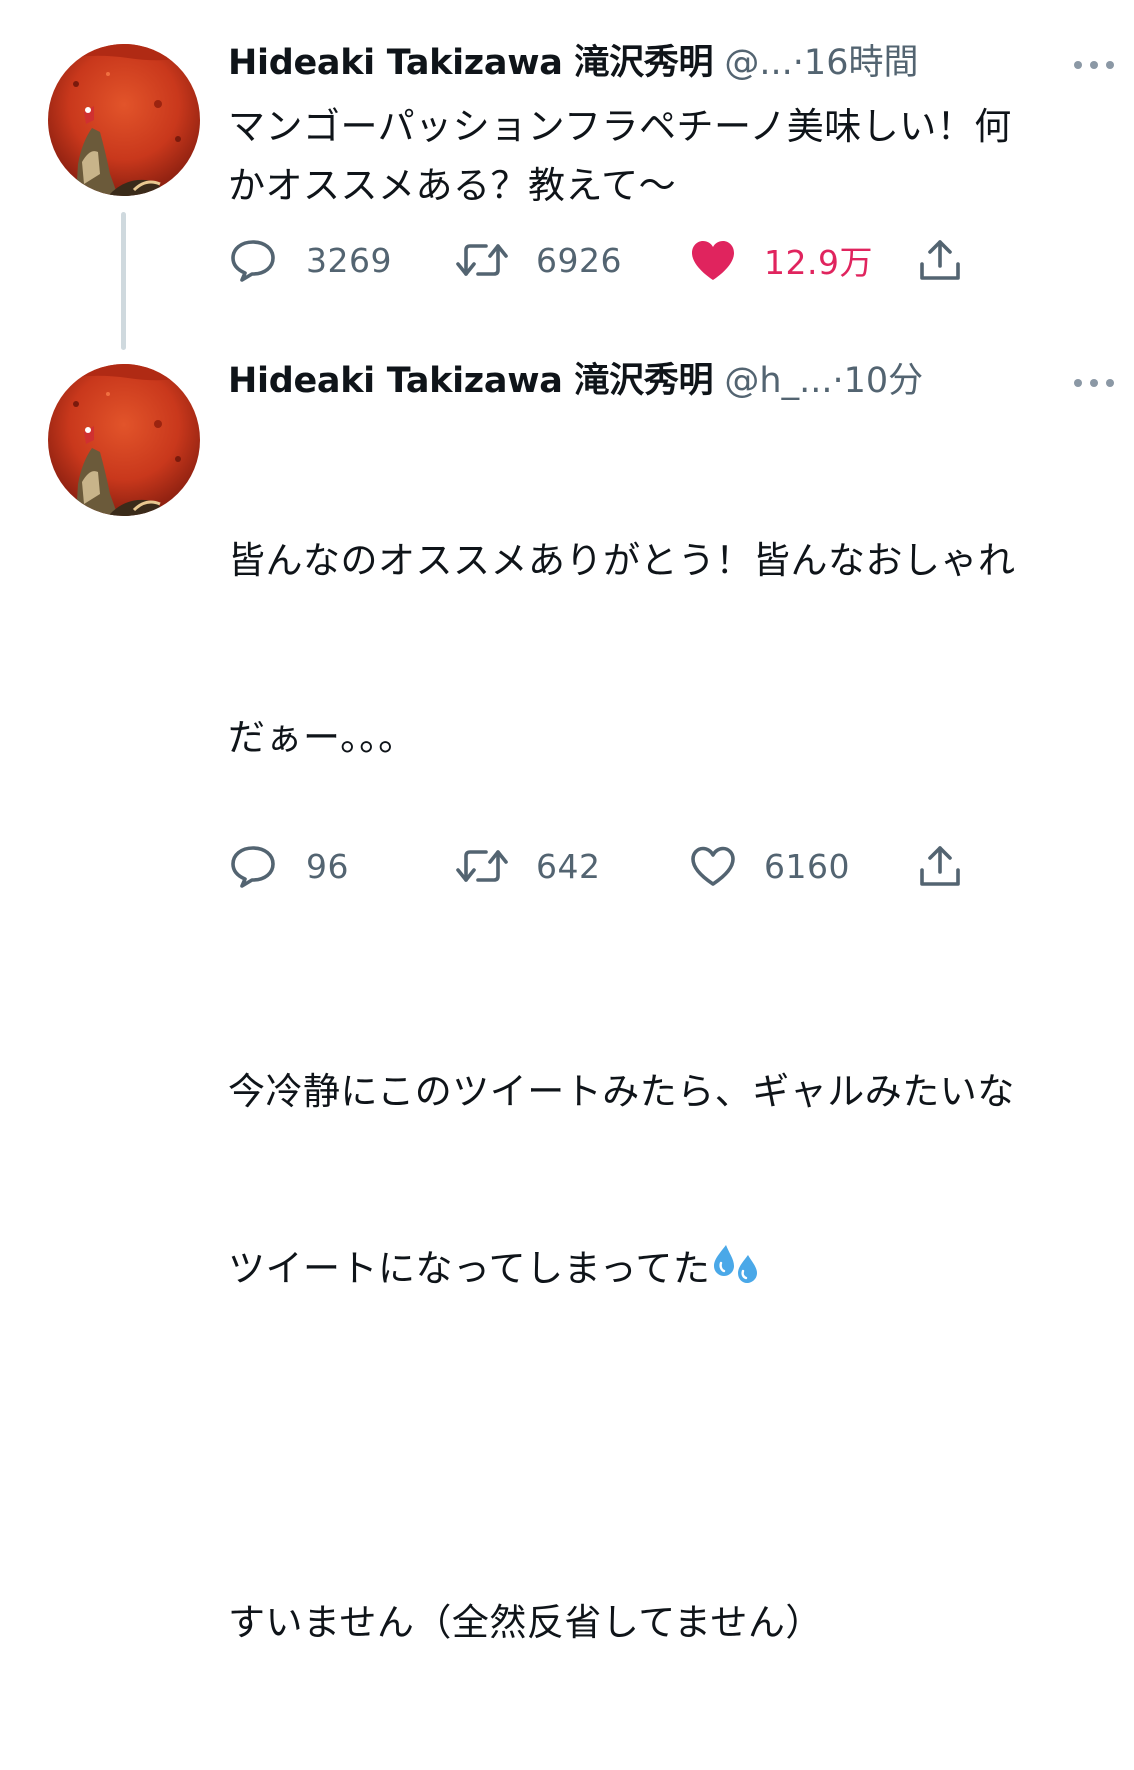 The width and height of the screenshot is (1134, 1770). What do you see at coordinates (620, 156) in the screenshot?
I see `tweet-text: マンゴーパッションフラペチーノ美味しい！何 かオススメある？教えて〜` at bounding box center [620, 156].